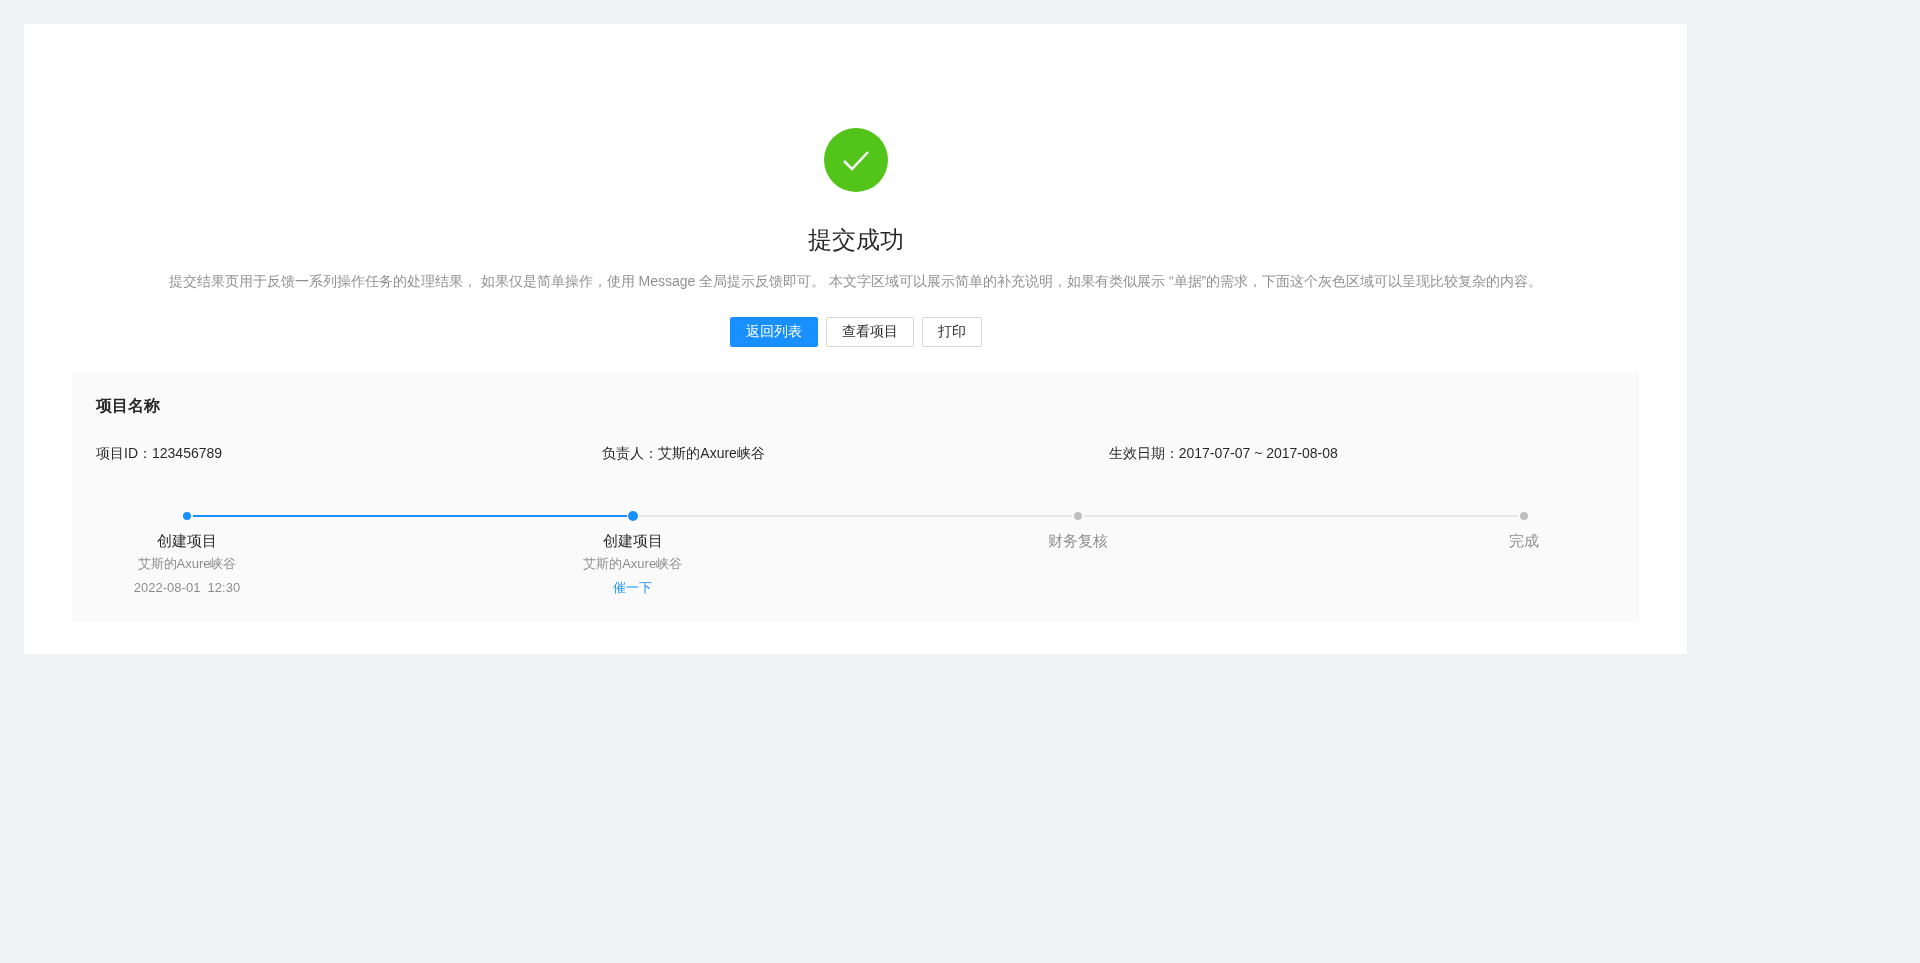 This screenshot has height=963, width=1920. What do you see at coordinates (187, 588) in the screenshot?
I see `step-detail: 2022-08-01 12:30` at bounding box center [187, 588].